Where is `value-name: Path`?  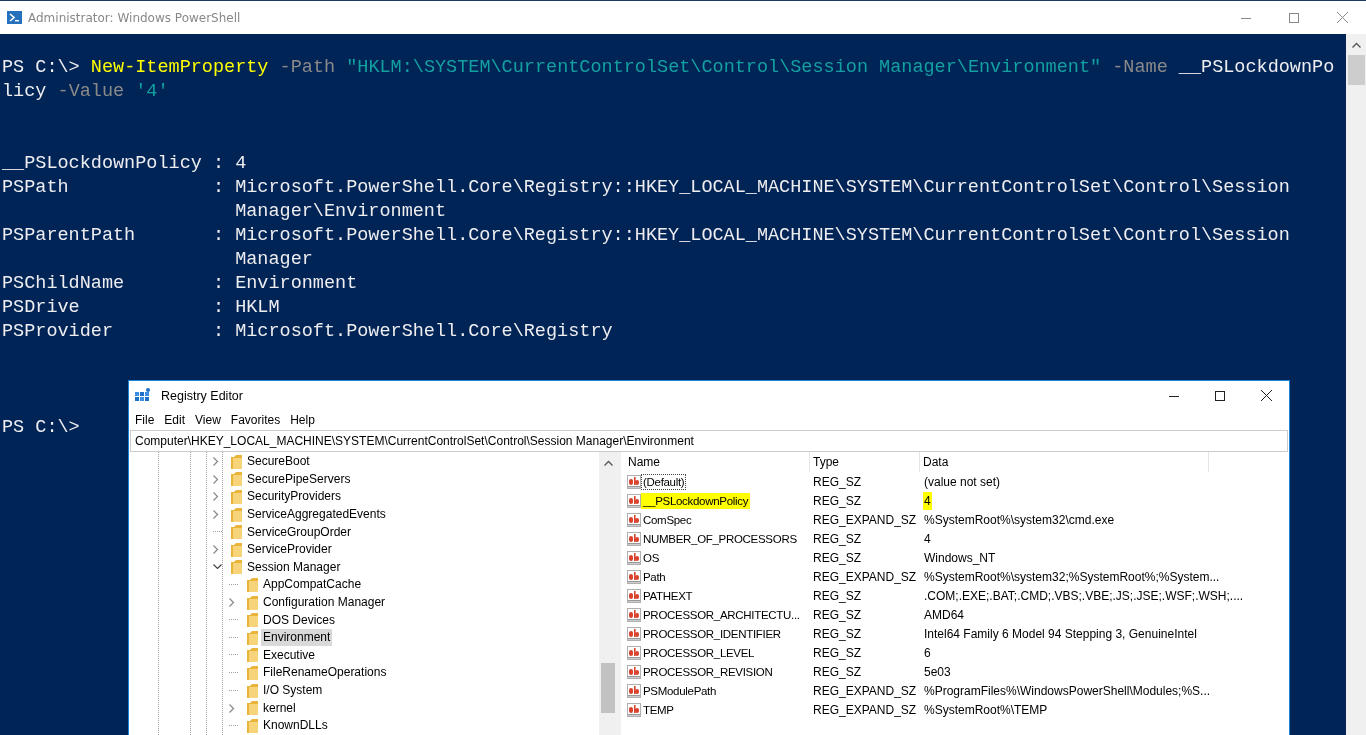
value-name: Path is located at coordinates (654, 576).